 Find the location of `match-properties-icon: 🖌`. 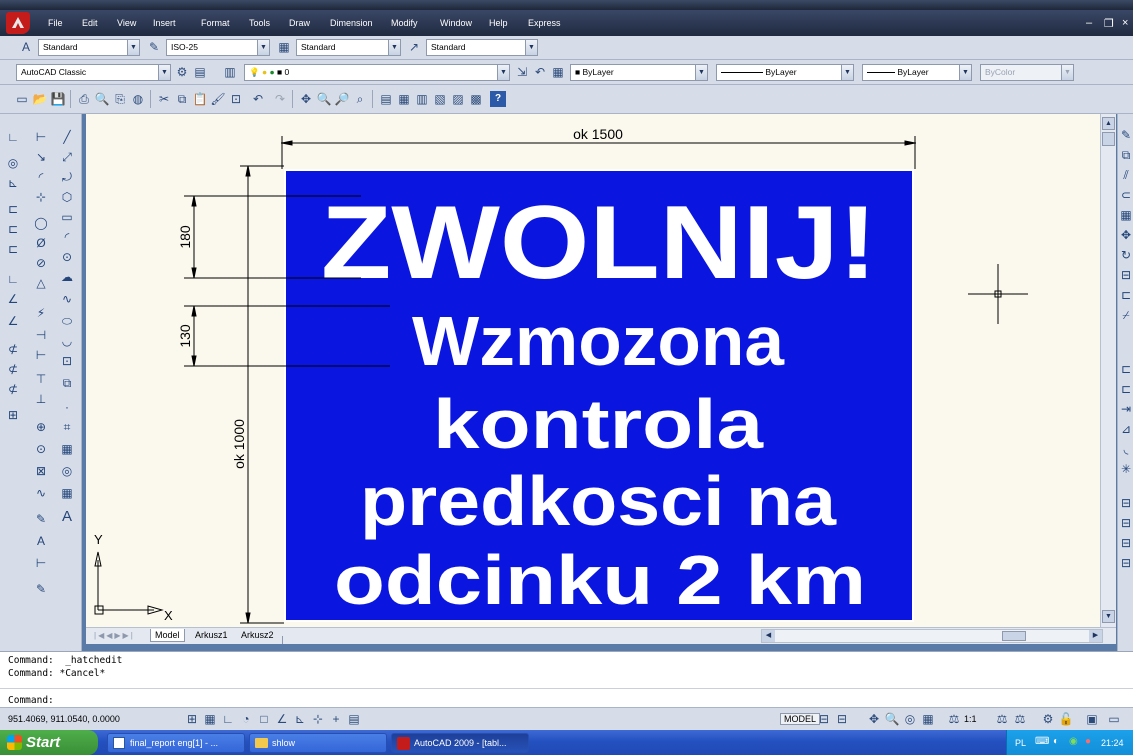

match-properties-icon: 🖌 is located at coordinates (218, 99).